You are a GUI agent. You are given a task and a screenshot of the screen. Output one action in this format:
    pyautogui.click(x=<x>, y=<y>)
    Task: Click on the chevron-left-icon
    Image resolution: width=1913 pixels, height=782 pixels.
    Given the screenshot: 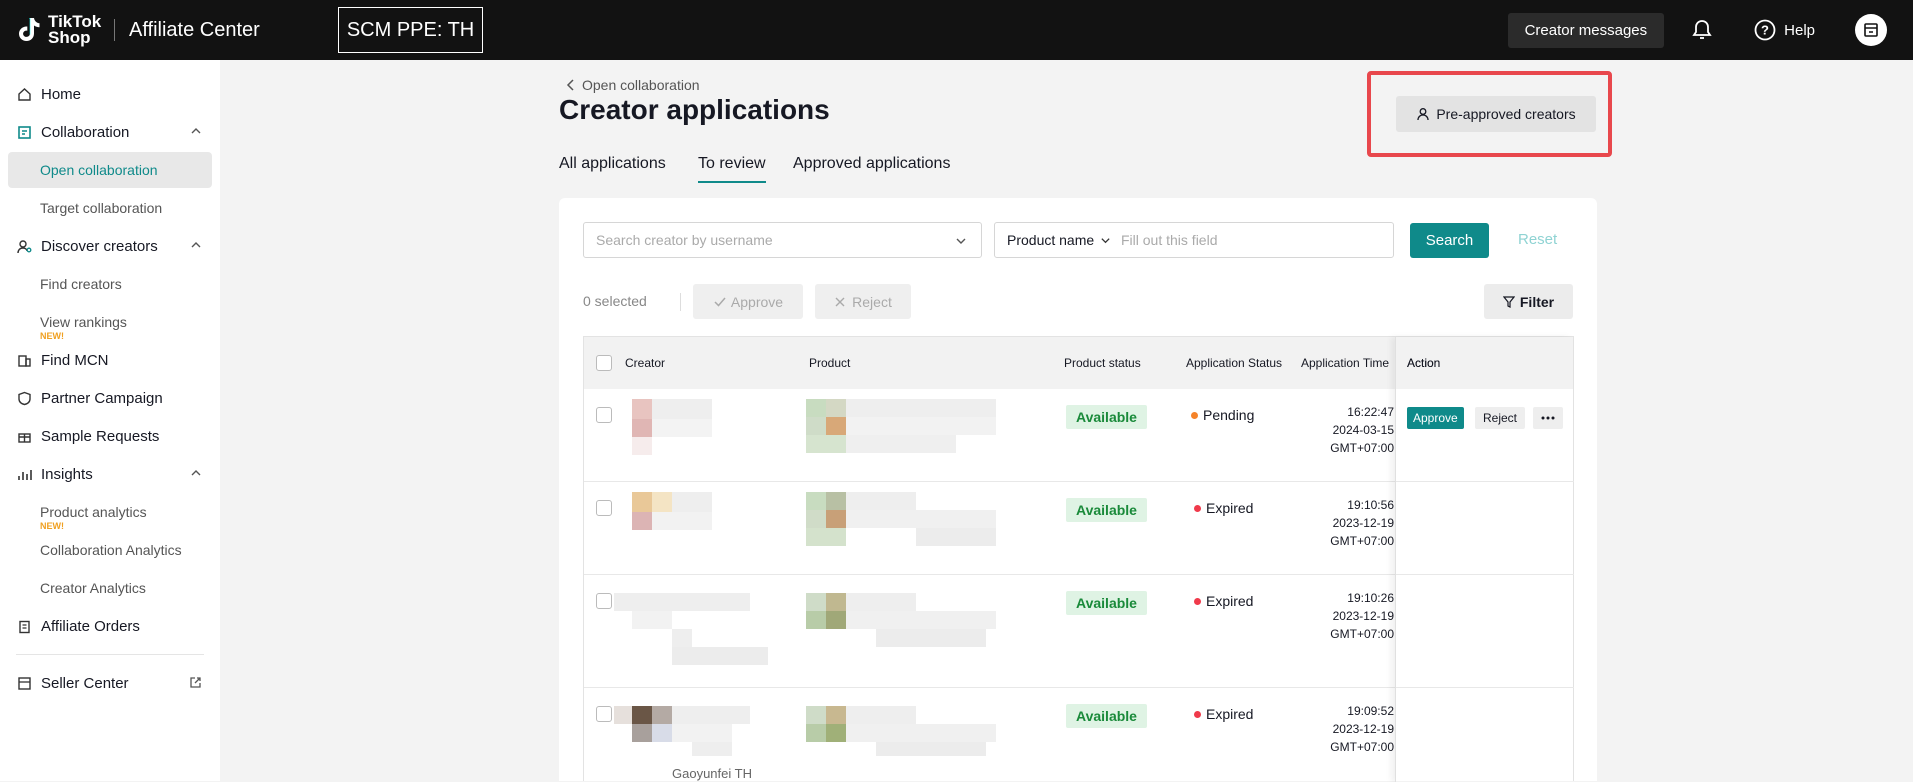 What is the action you would take?
    pyautogui.click(x=570, y=85)
    